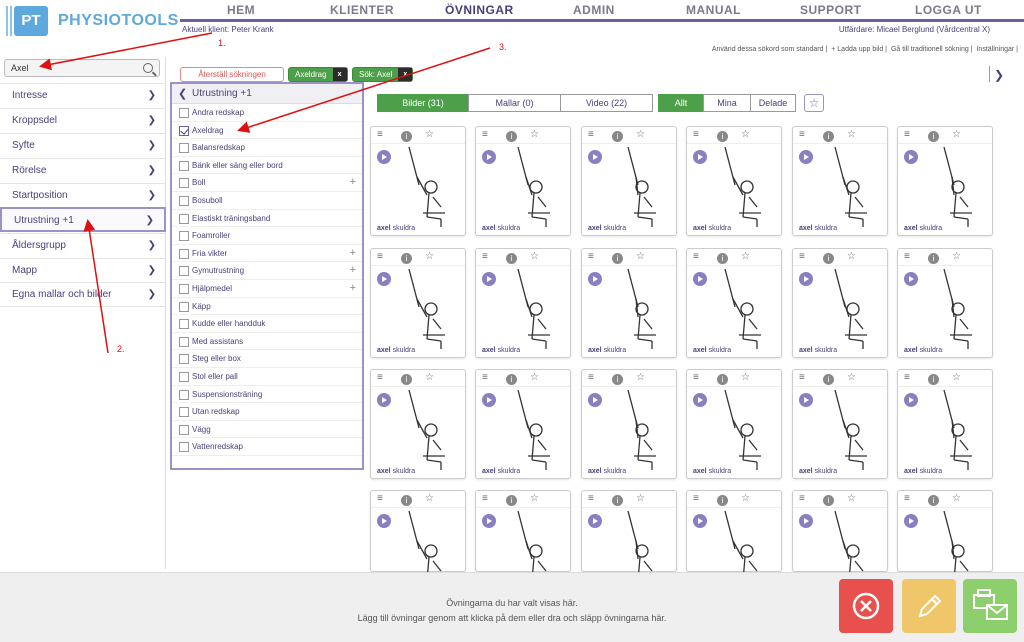 Image resolution: width=1024 pixels, height=642 pixels. Describe the element at coordinates (318, 74) in the screenshot. I see `filter-chip-axeldrag: Axeldrag x` at that location.